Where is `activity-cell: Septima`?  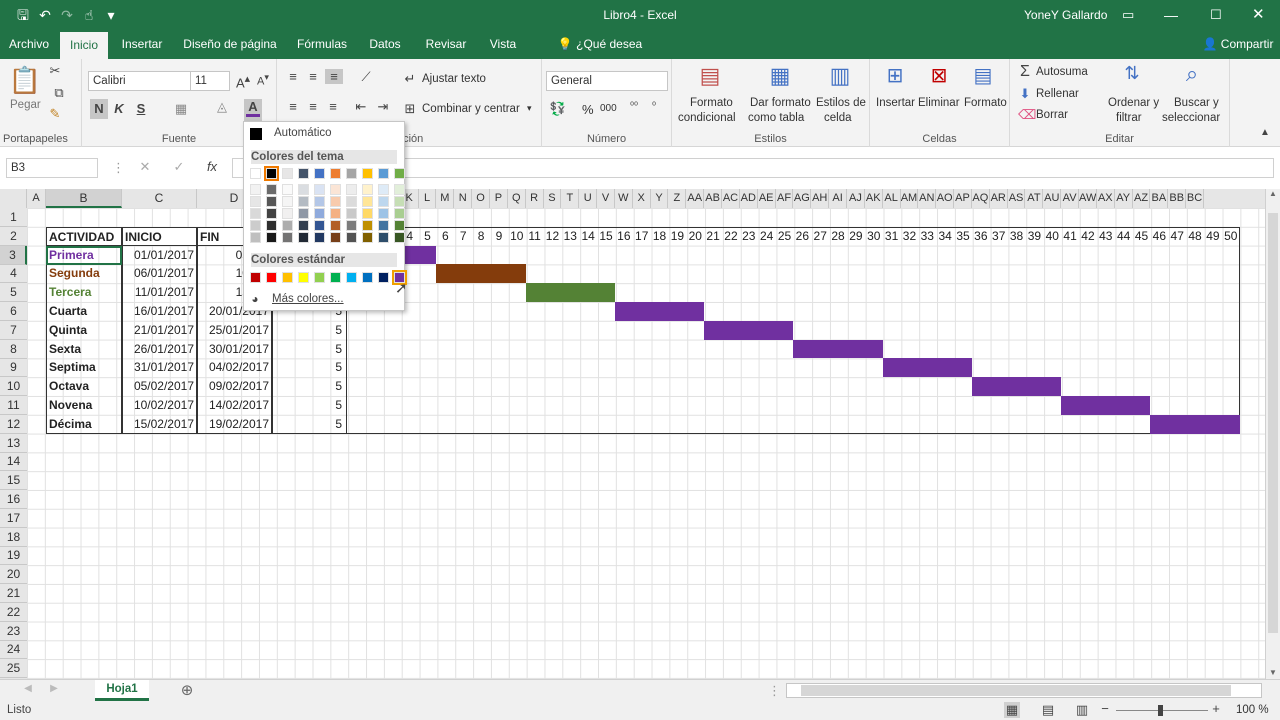
activity-cell: Septima is located at coordinates (84, 368).